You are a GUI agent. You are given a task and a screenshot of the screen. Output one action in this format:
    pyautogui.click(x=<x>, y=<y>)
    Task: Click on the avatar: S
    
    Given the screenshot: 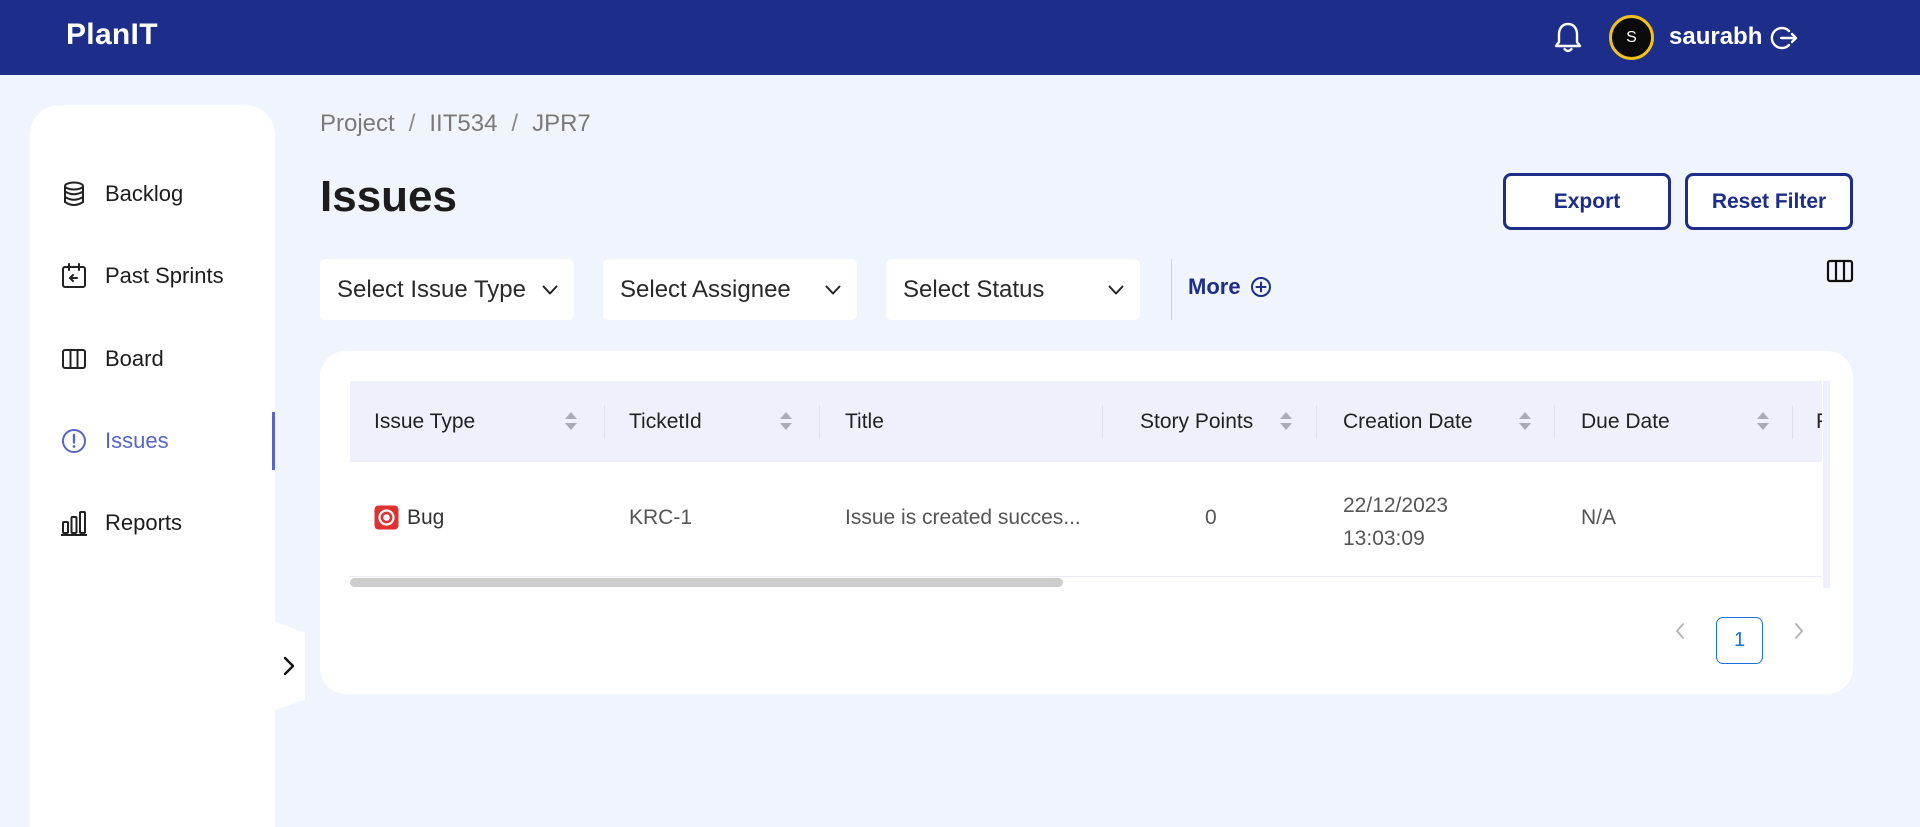 What is the action you would take?
    pyautogui.click(x=1631, y=37)
    